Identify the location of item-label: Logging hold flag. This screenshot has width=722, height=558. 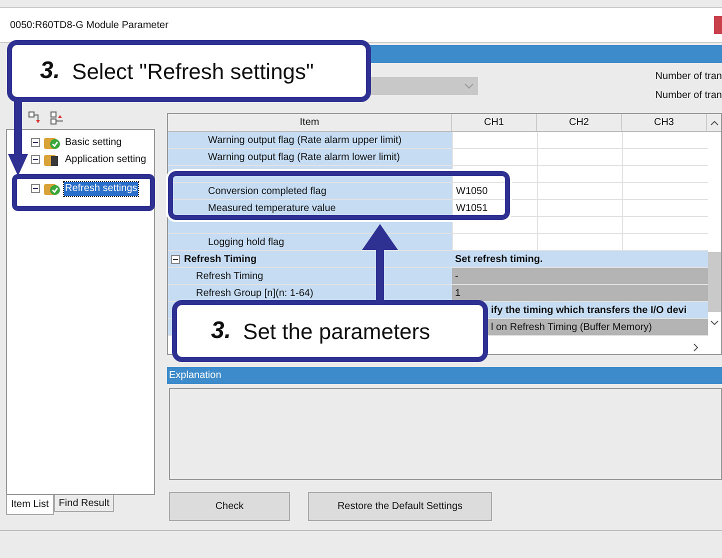
(245, 243).